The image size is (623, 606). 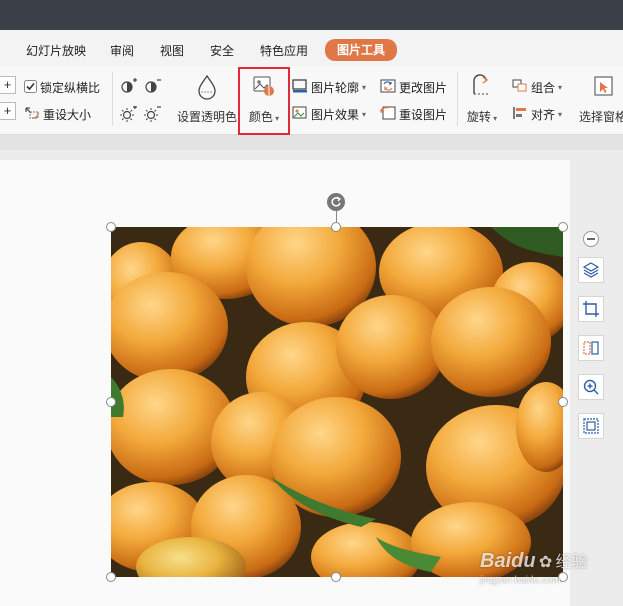 What do you see at coordinates (336, 577) in the screenshot?
I see `resize-handle-bottom` at bounding box center [336, 577].